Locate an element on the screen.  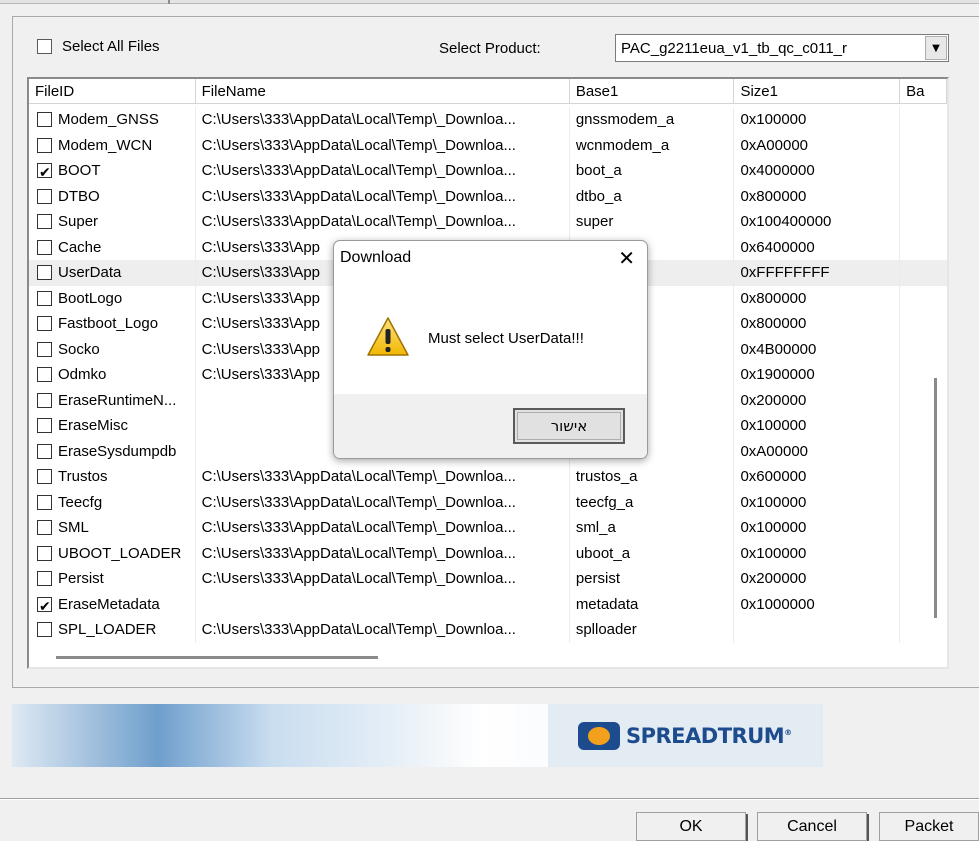
select-all-checkbox: Select All Files is located at coordinates (98, 46).